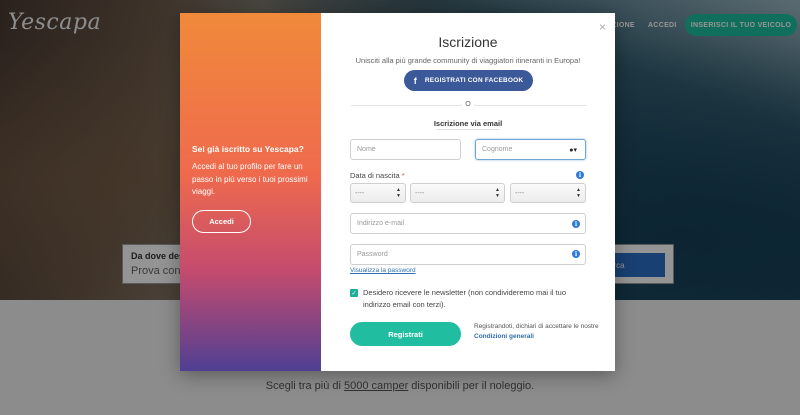 The width and height of the screenshot is (800, 415). What do you see at coordinates (415, 80) in the screenshot?
I see `facebook-icon: f` at bounding box center [415, 80].